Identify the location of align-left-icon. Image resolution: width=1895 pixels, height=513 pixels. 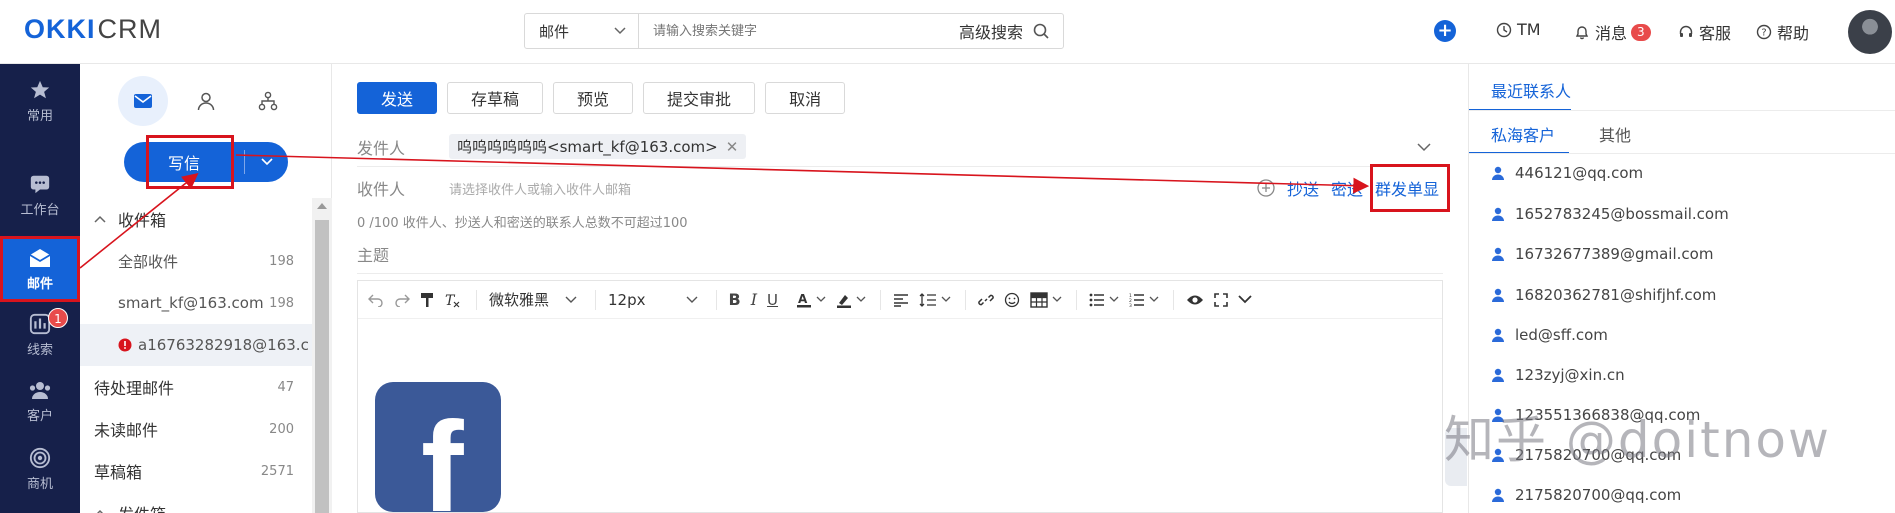
(901, 300).